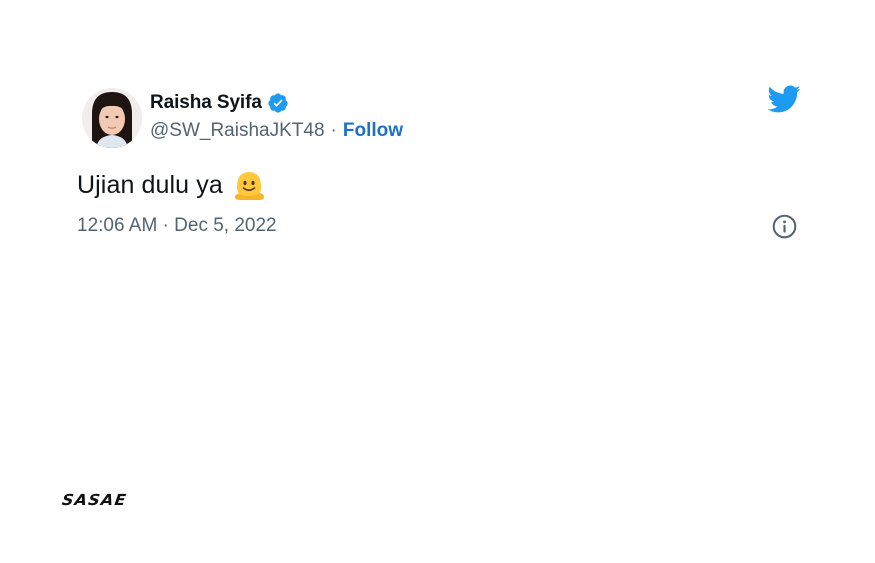 The width and height of the screenshot is (875, 563). What do you see at coordinates (373, 131) in the screenshot?
I see `follow-link: Follow` at bounding box center [373, 131].